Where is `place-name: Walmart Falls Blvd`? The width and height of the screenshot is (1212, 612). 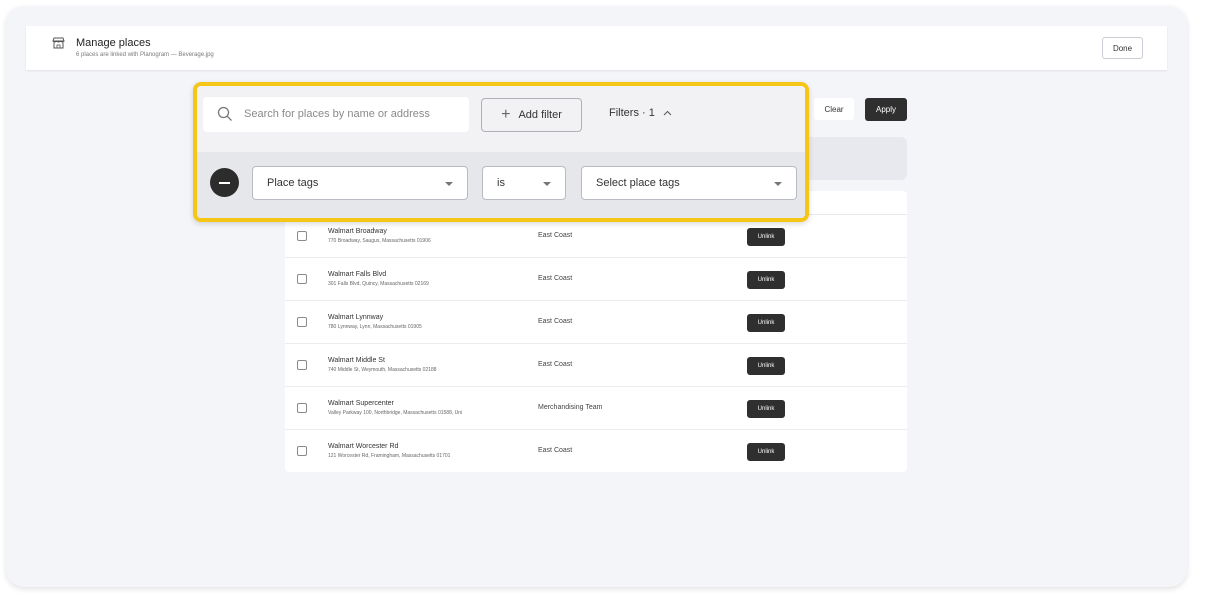
place-name: Walmart Falls Blvd is located at coordinates (357, 274).